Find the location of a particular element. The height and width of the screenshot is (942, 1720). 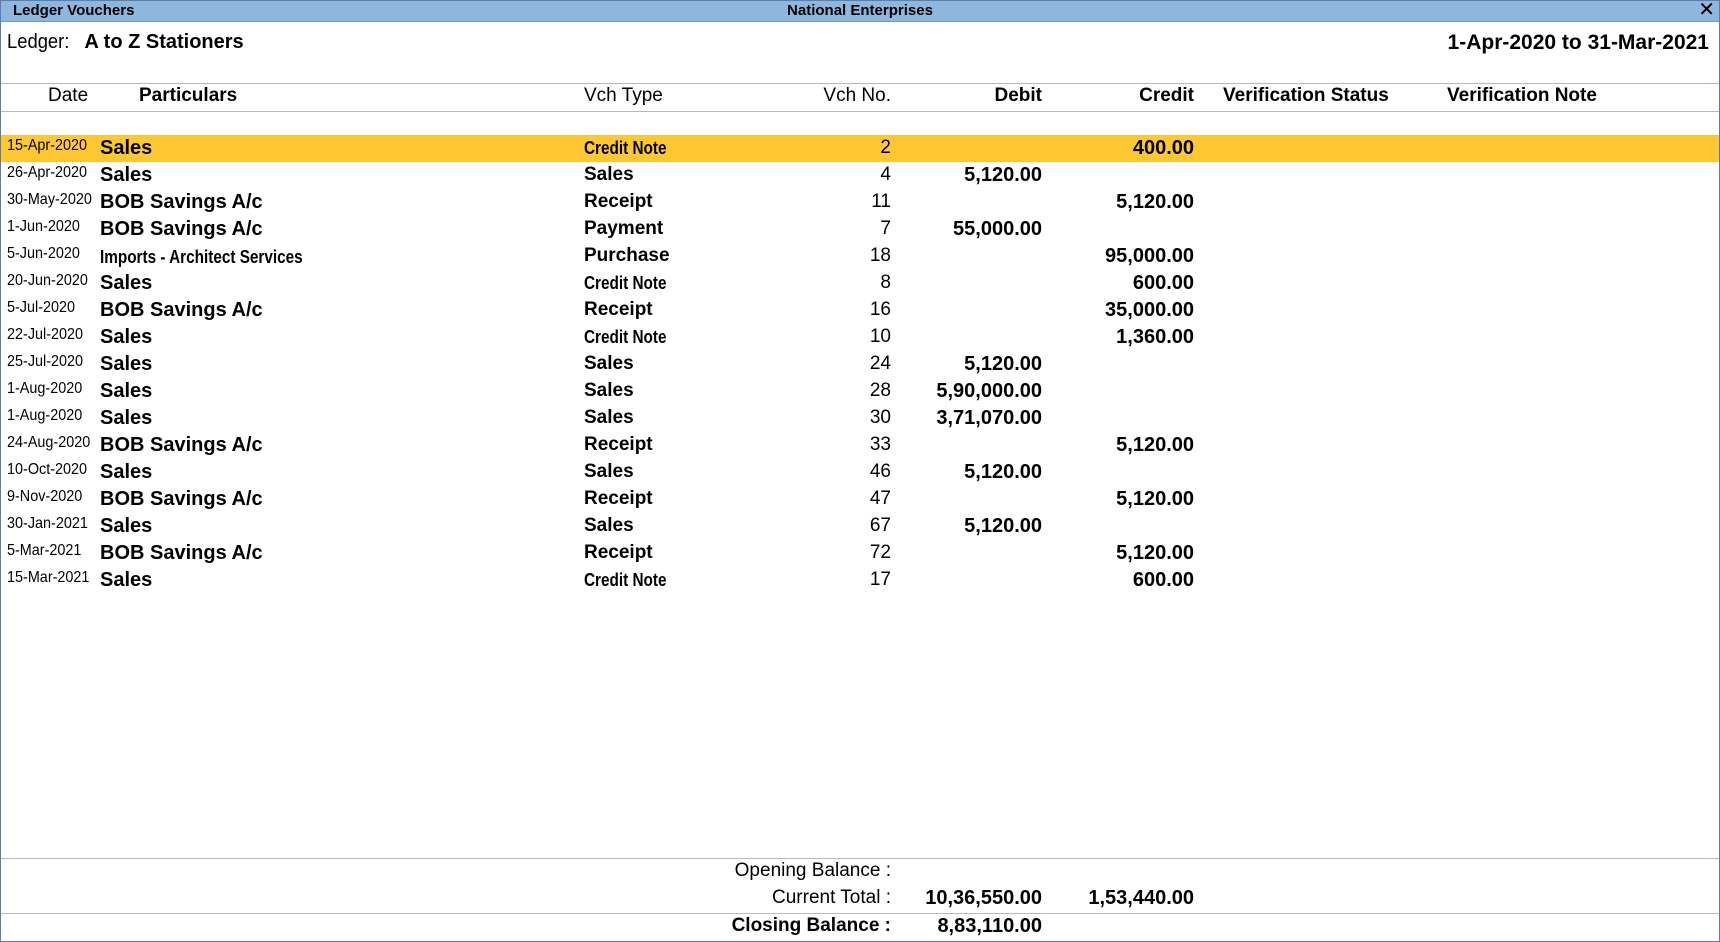

column-header-particulars: Particulars is located at coordinates (188, 95).